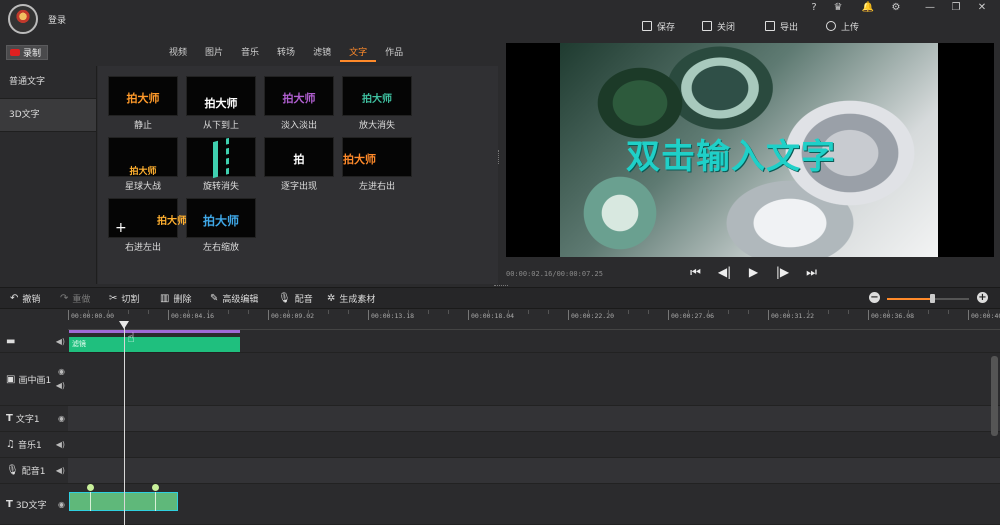 This screenshot has width=1000, height=525. I want to click on effect-thumb-left-in: 拍大师, so click(377, 157).